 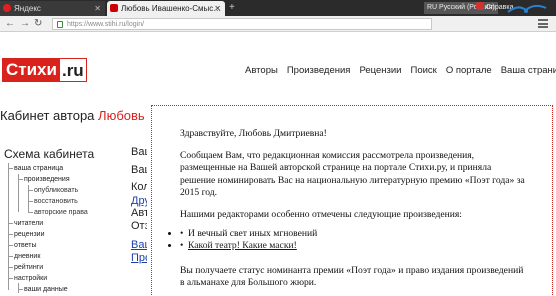 What do you see at coordinates (23, 256) in the screenshot?
I see `tree-item-diary: дневник` at bounding box center [23, 256].